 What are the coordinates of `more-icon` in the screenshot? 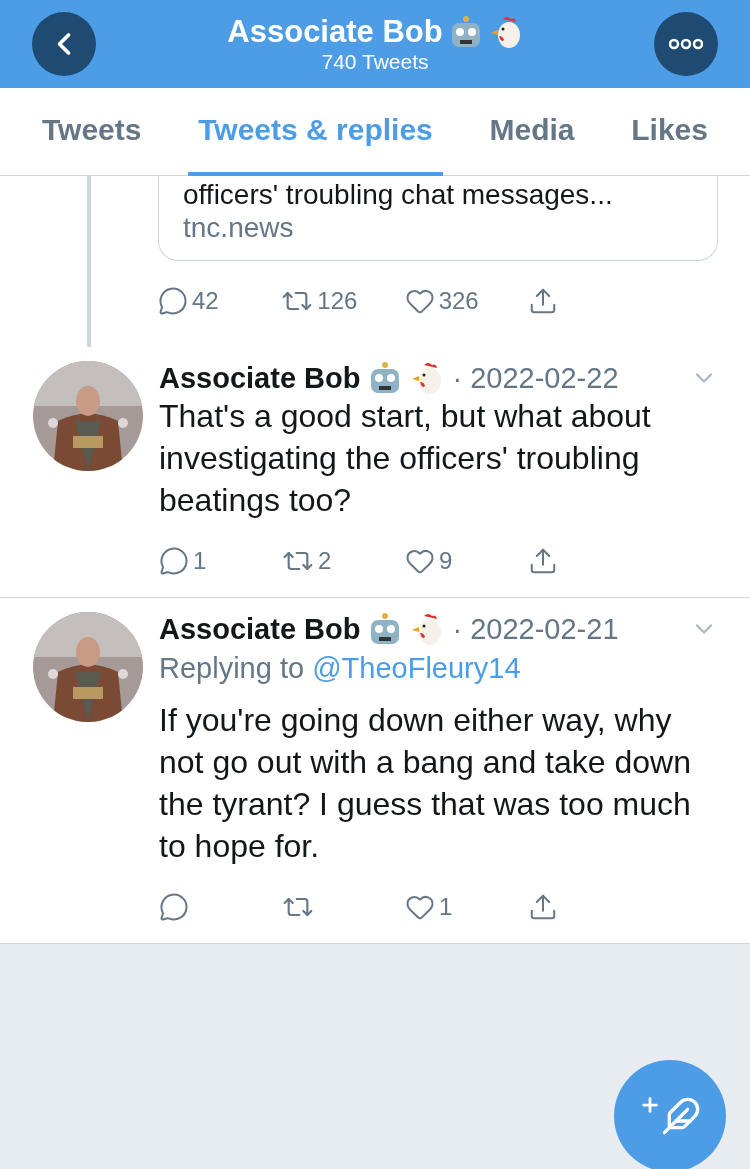 It's located at (686, 44).